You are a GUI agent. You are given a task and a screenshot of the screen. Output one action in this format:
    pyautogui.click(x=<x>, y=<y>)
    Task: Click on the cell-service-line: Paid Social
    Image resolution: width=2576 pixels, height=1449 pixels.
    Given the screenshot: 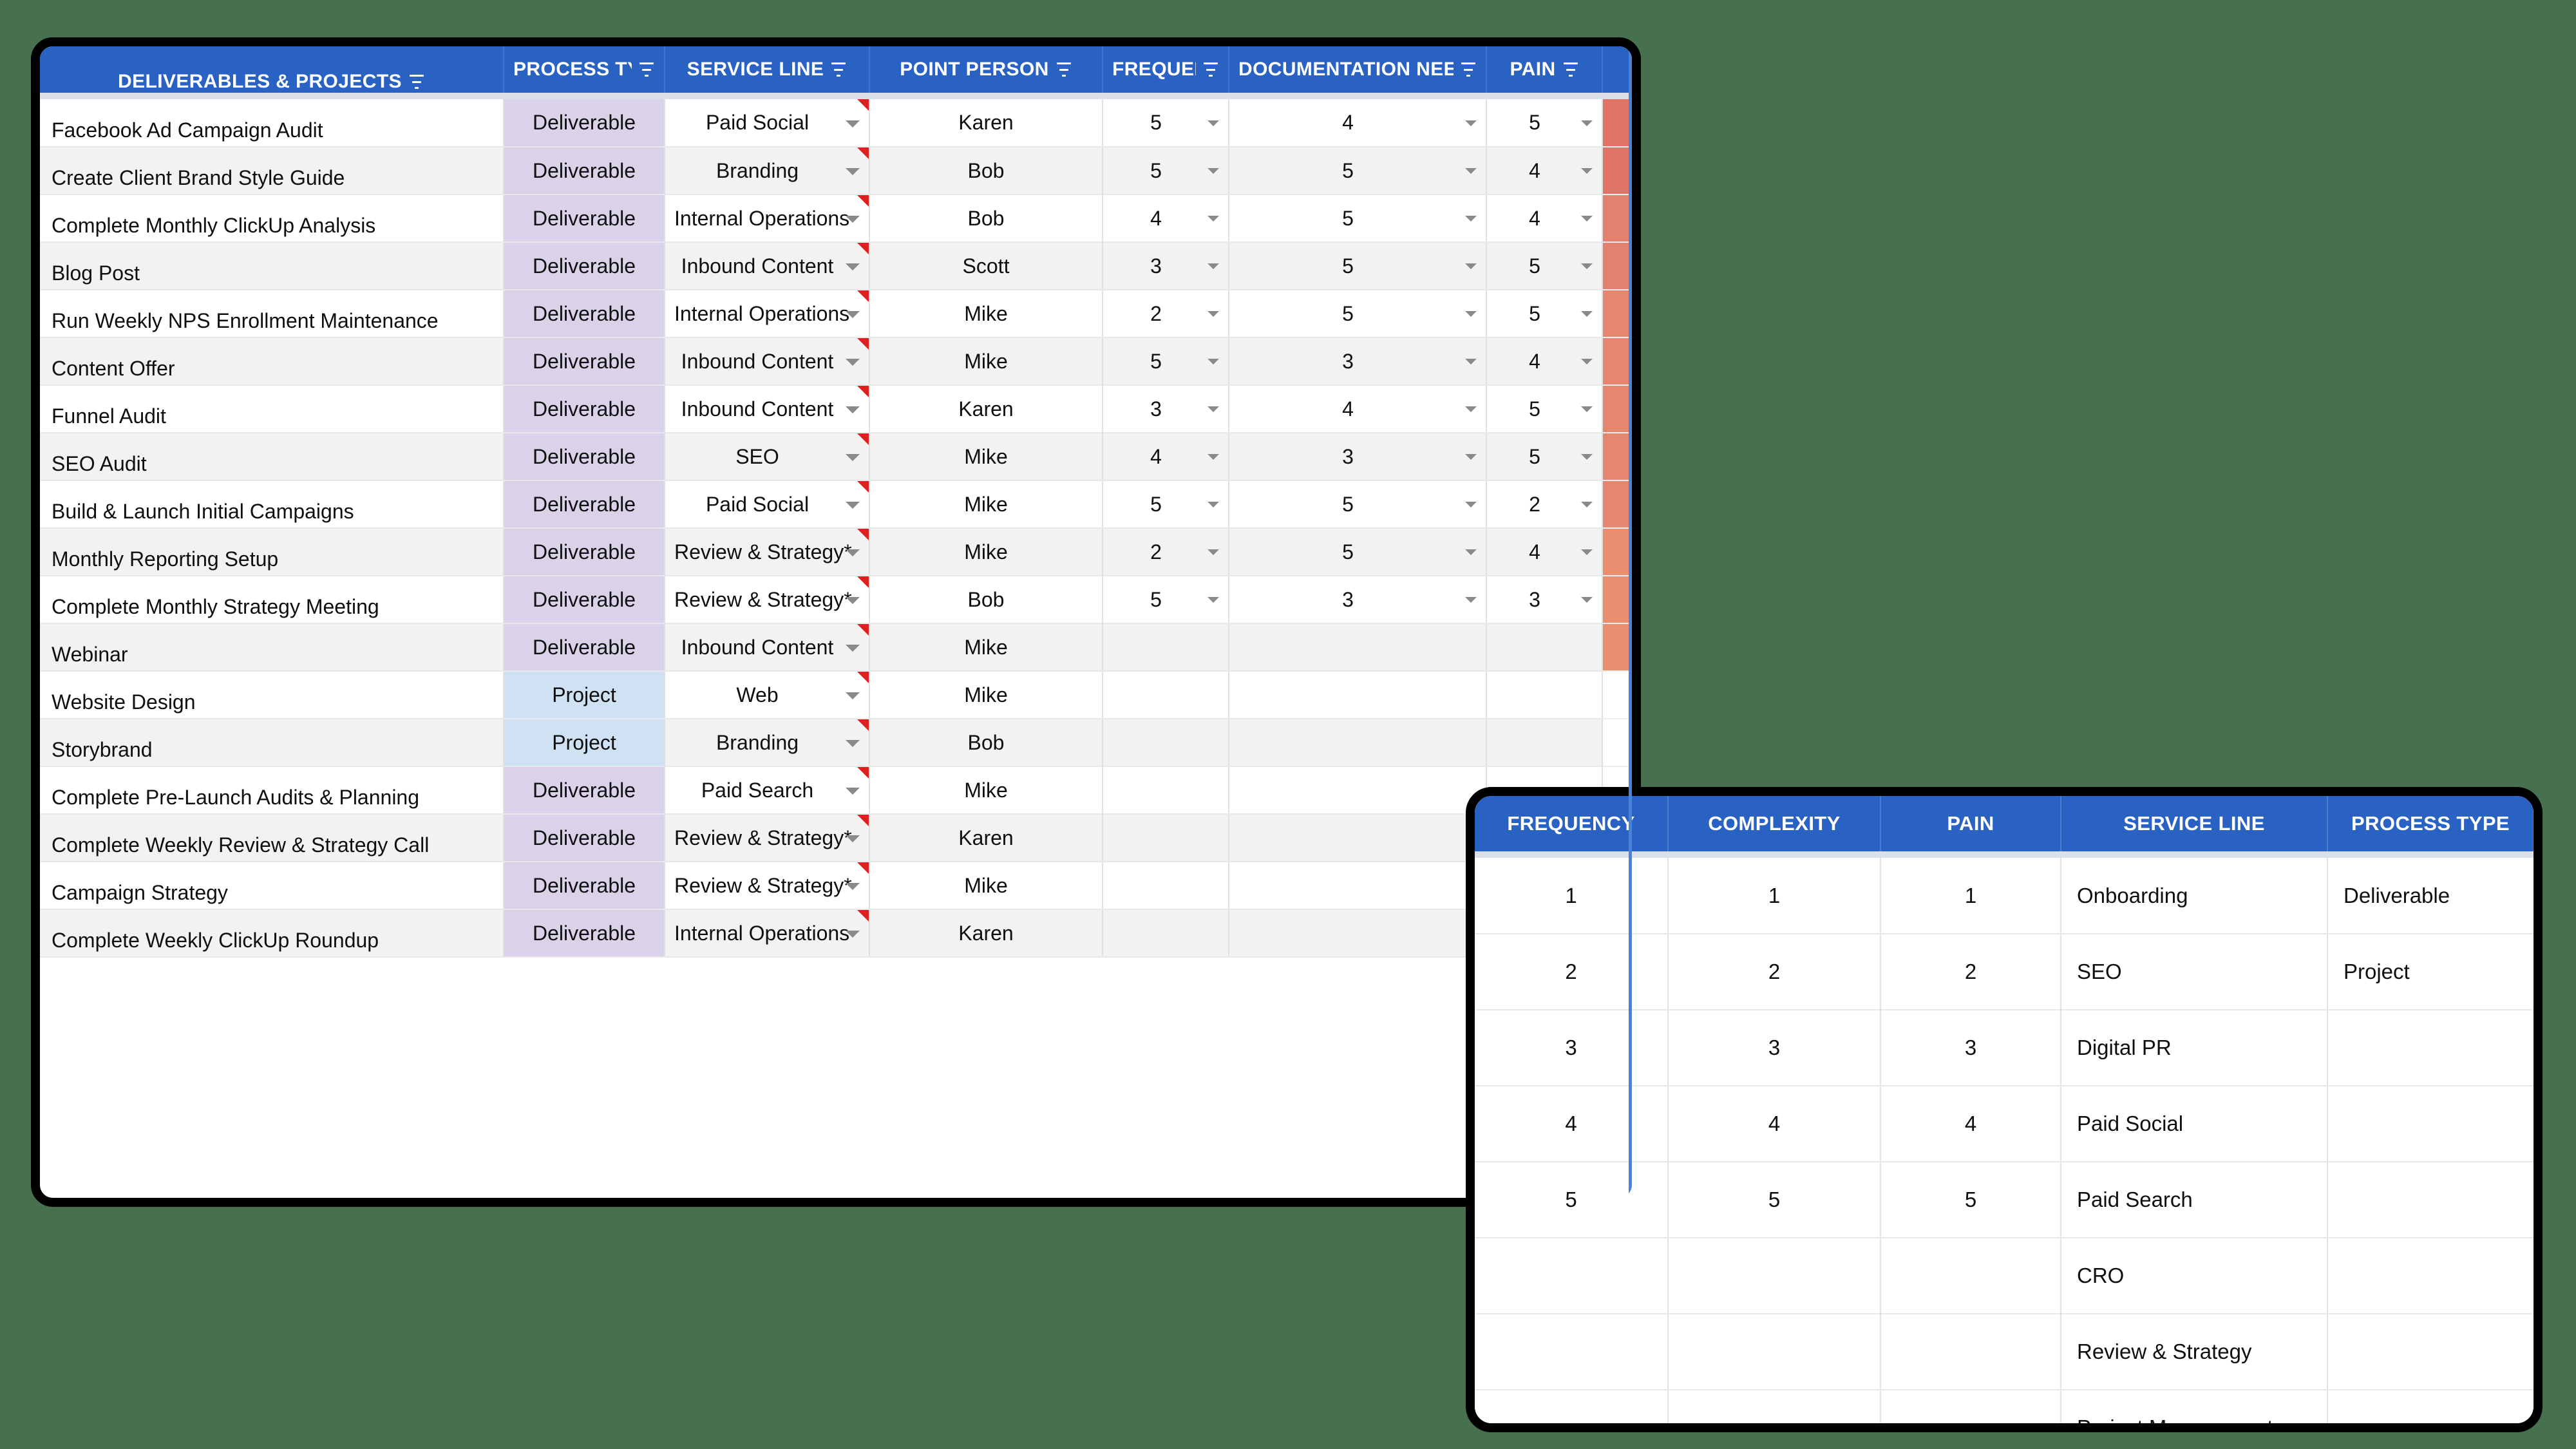 What is the action you would take?
    pyautogui.click(x=767, y=505)
    